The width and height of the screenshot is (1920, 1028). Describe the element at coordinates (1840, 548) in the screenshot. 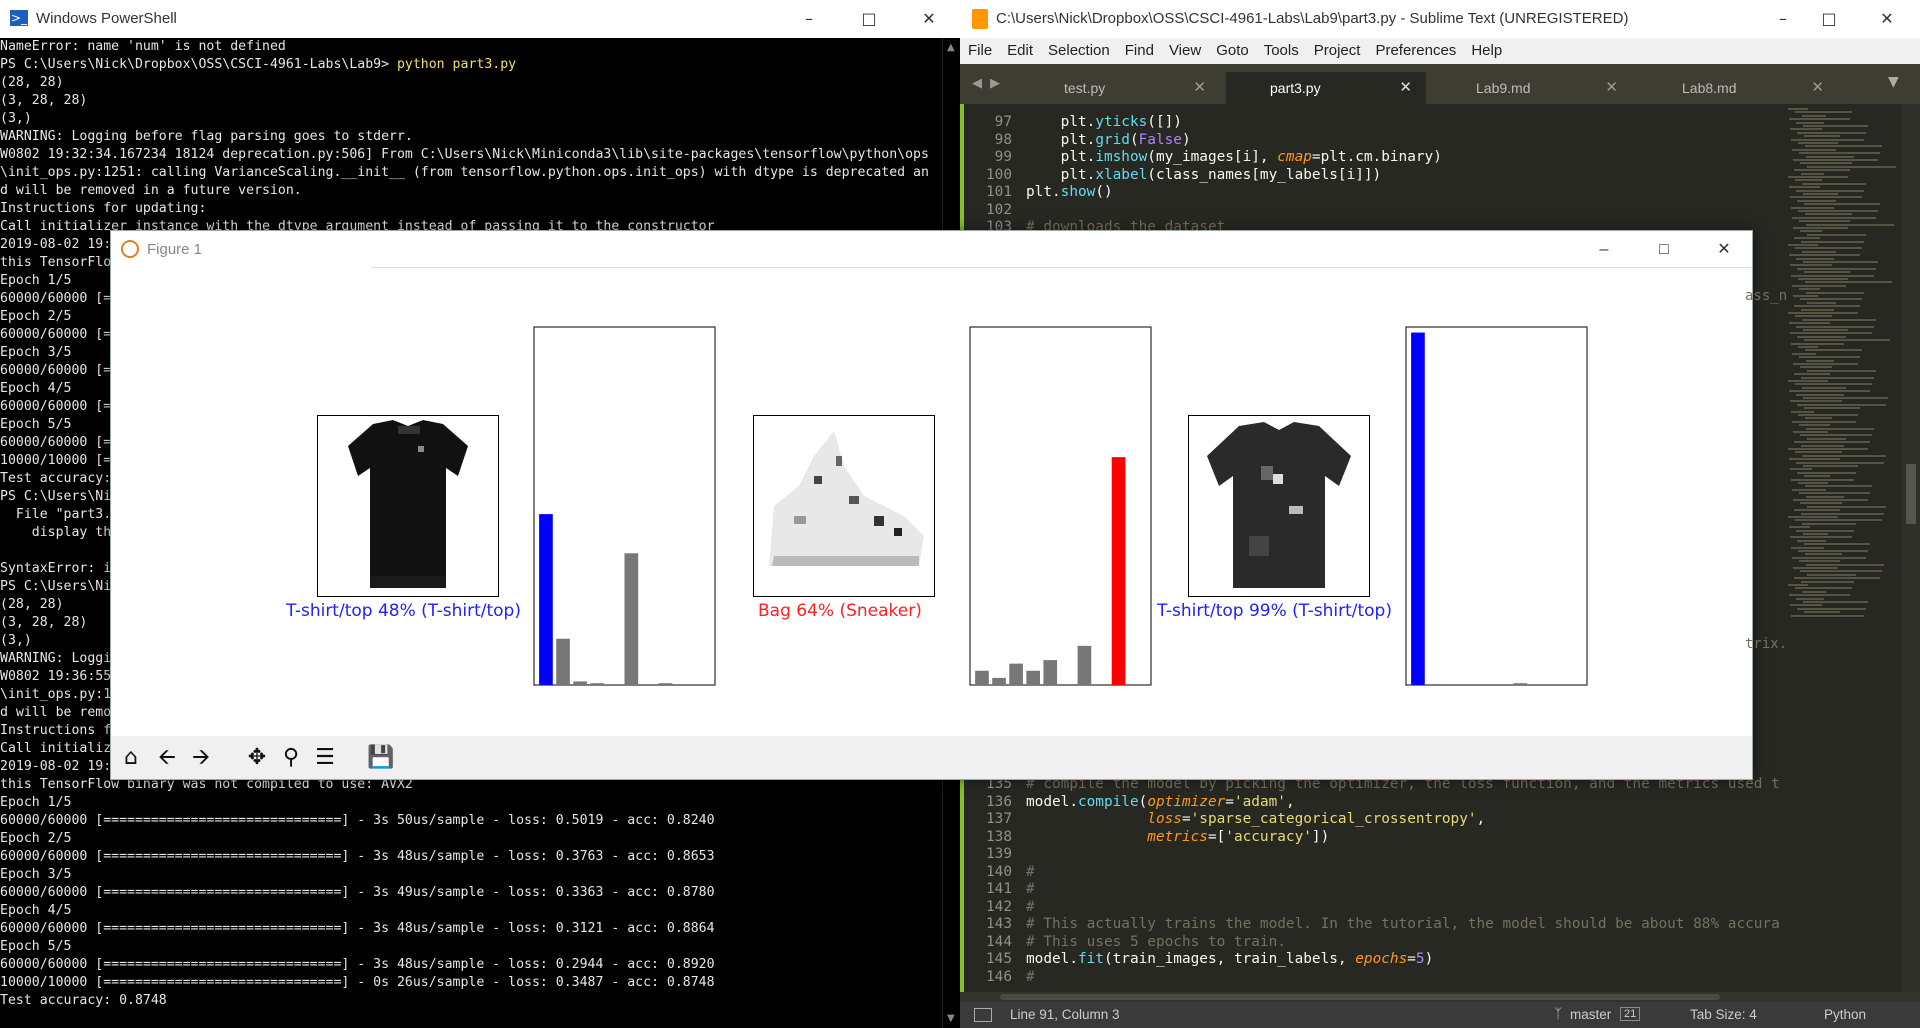

I see `minimap` at that location.